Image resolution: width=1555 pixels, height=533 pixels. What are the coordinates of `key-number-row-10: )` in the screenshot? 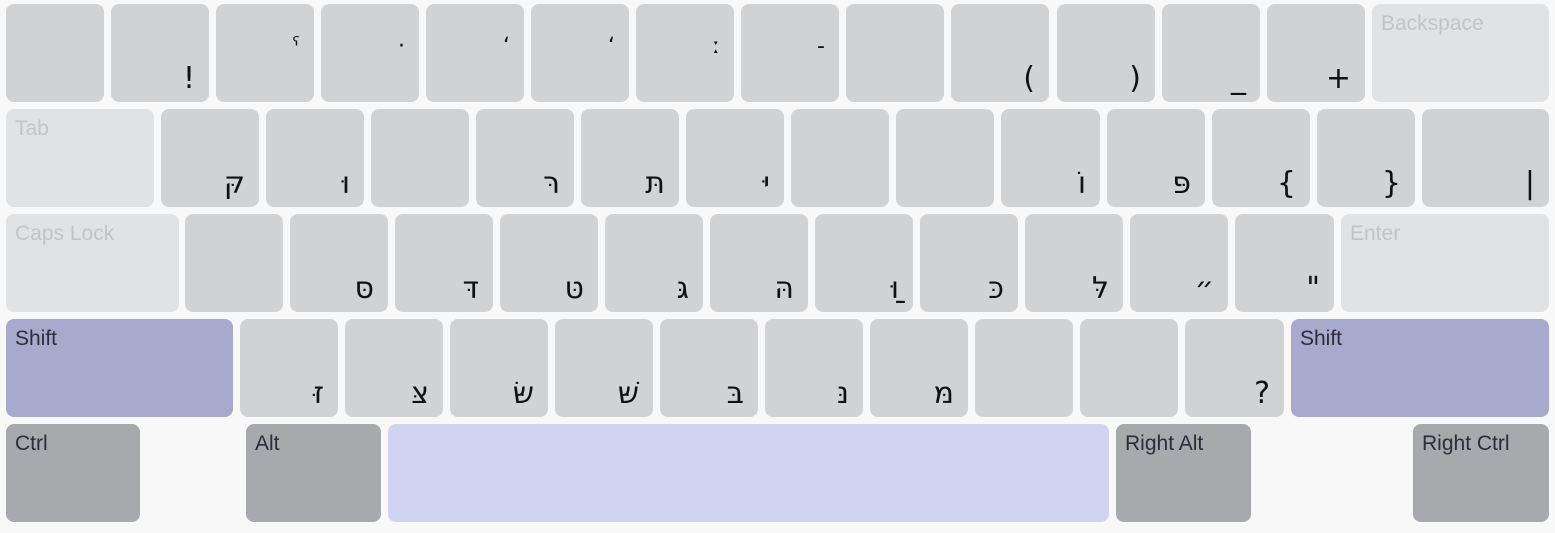 It's located at (1106, 53).